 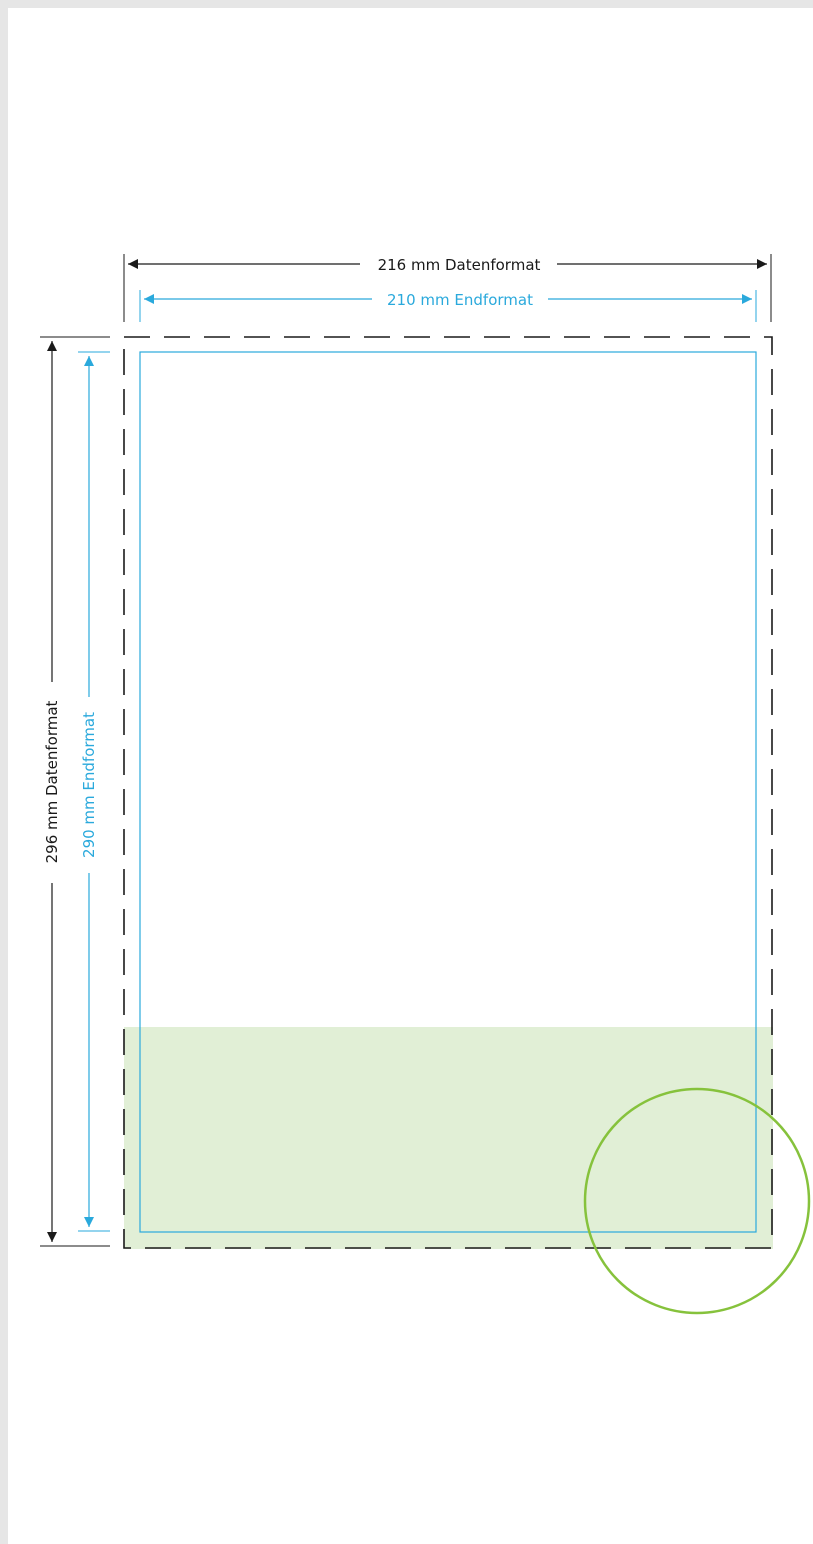 What do you see at coordinates (52, 781) in the screenshot?
I see `height-data-format-label: 296 mm Datenformat` at bounding box center [52, 781].